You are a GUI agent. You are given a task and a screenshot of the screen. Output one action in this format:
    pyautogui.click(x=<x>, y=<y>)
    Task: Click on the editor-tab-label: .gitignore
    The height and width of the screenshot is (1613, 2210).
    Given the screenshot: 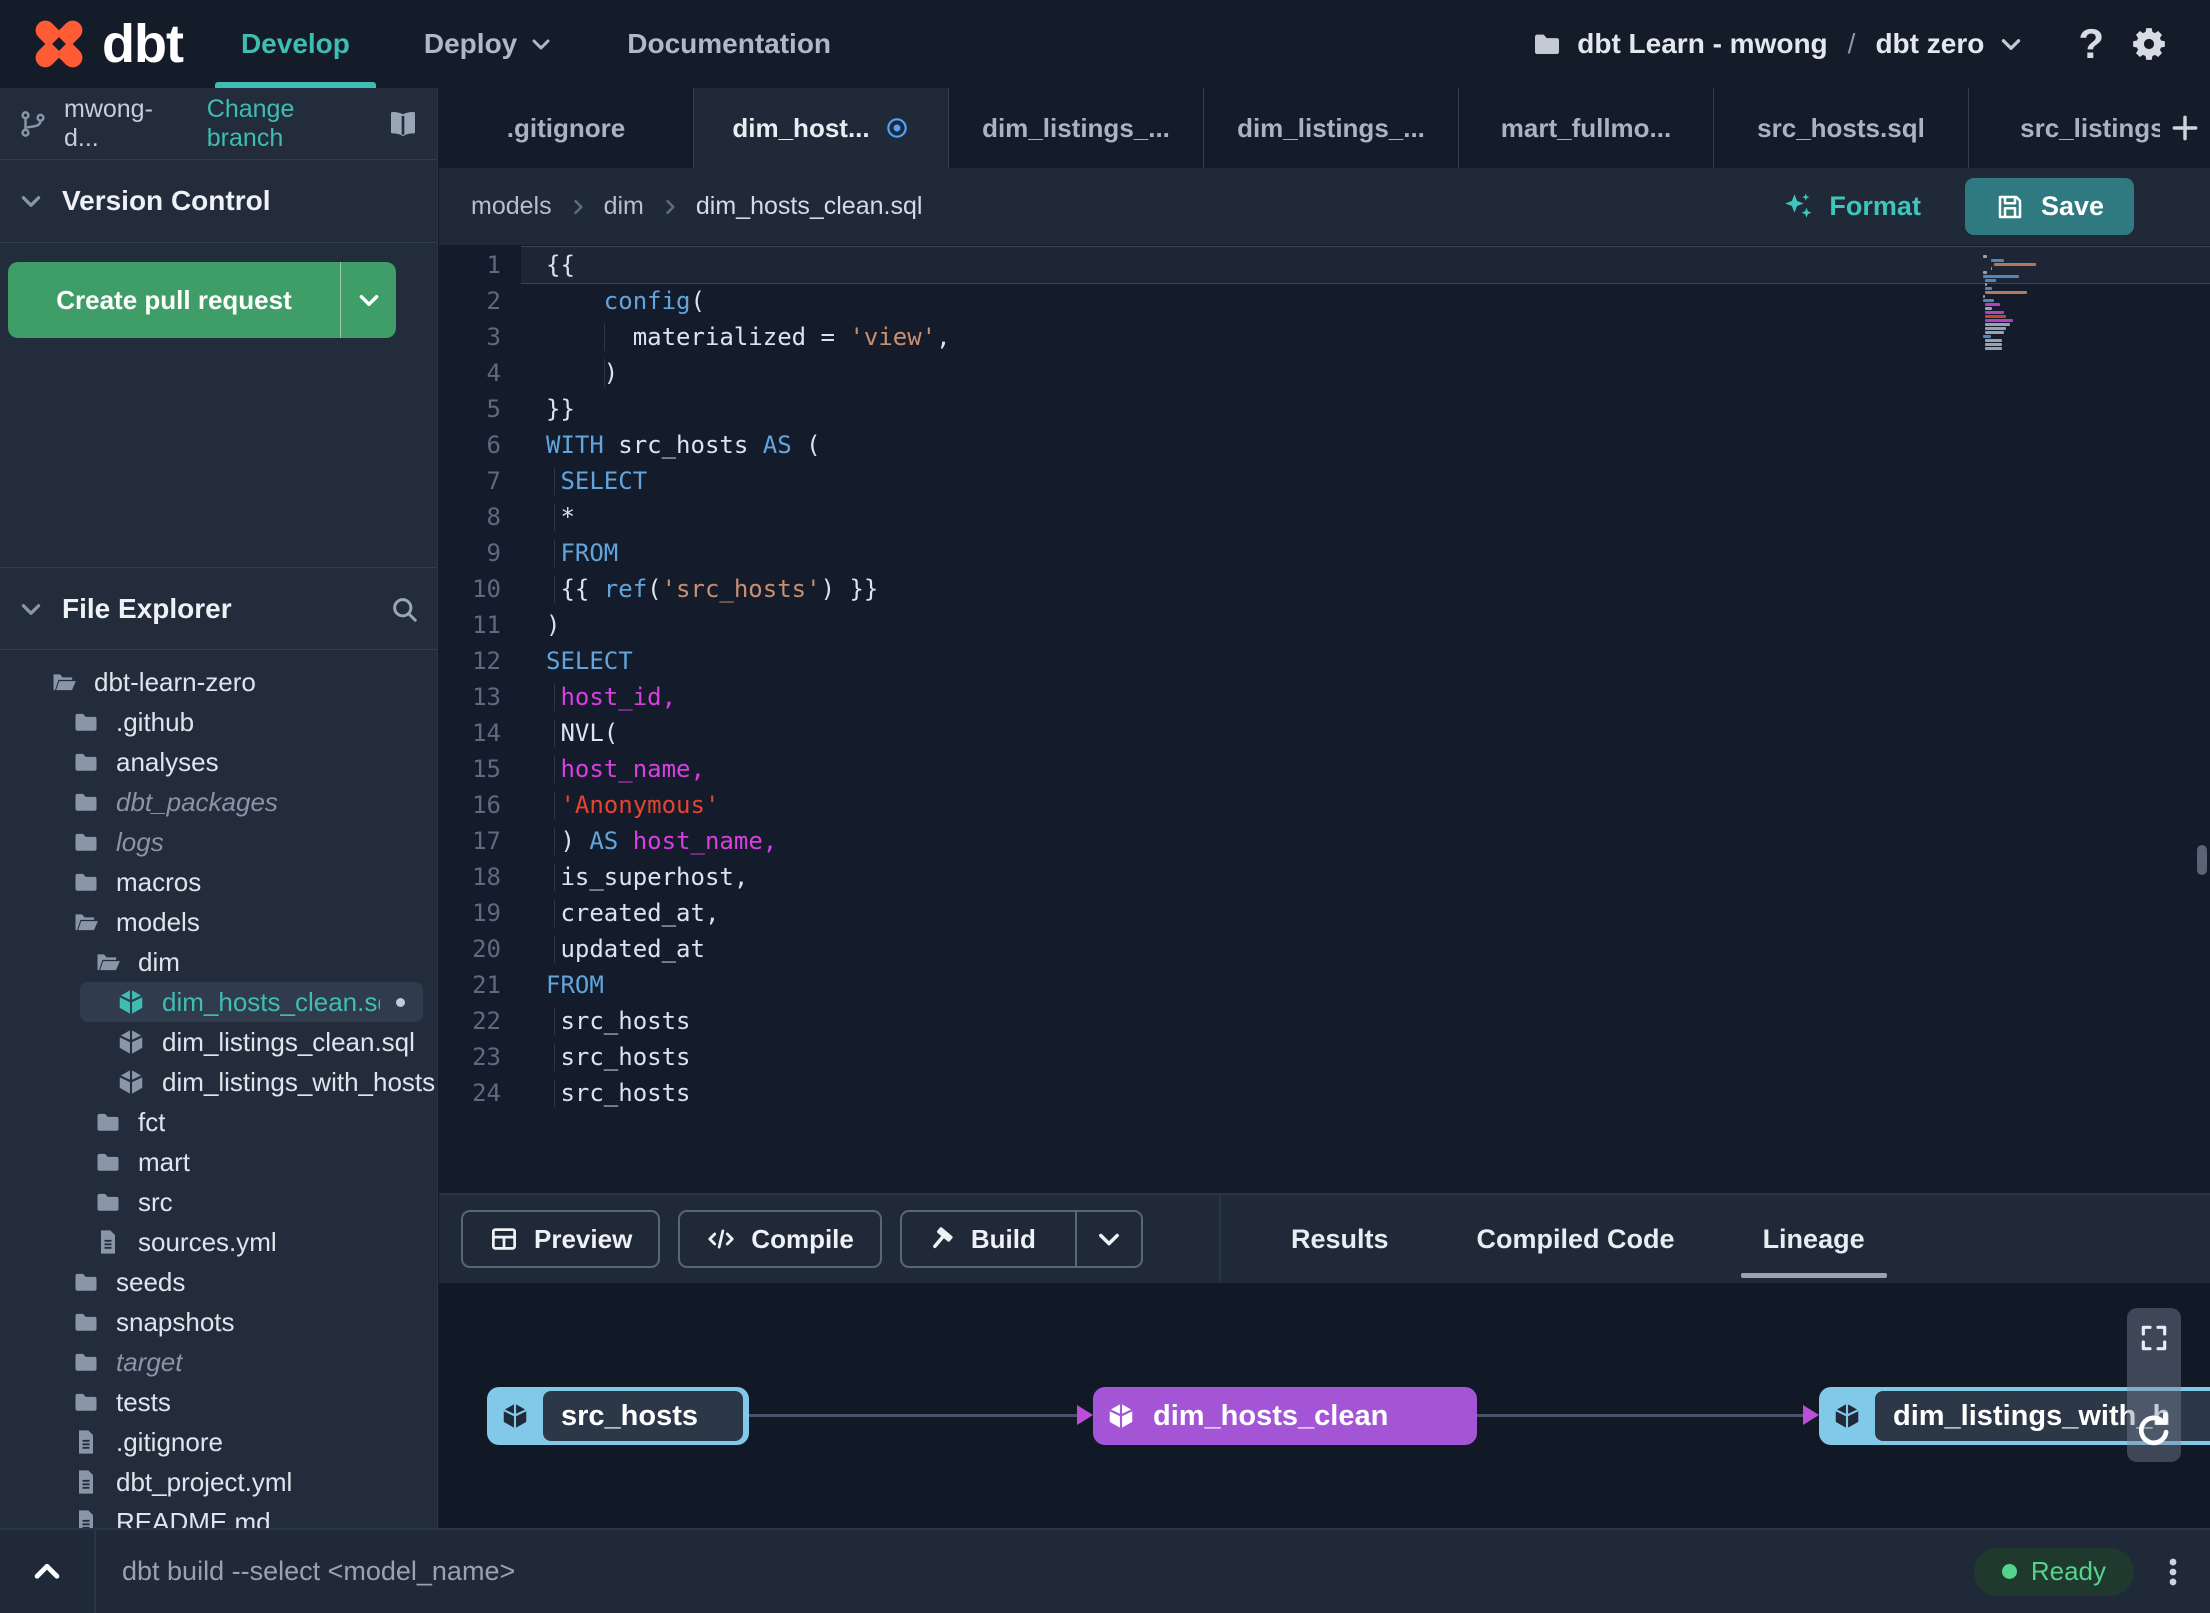 What is the action you would take?
    pyautogui.click(x=566, y=127)
    